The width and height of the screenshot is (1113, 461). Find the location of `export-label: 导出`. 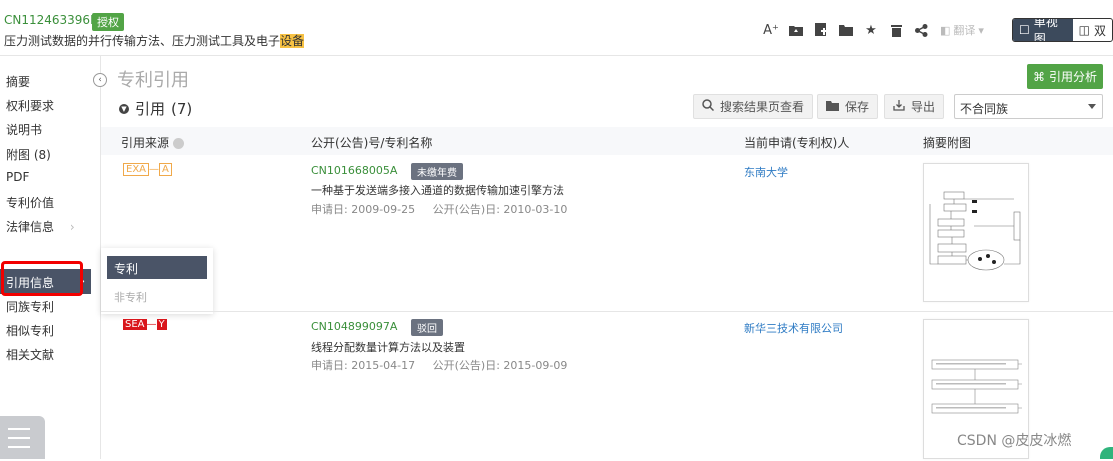

export-label: 导出 is located at coordinates (923, 107).